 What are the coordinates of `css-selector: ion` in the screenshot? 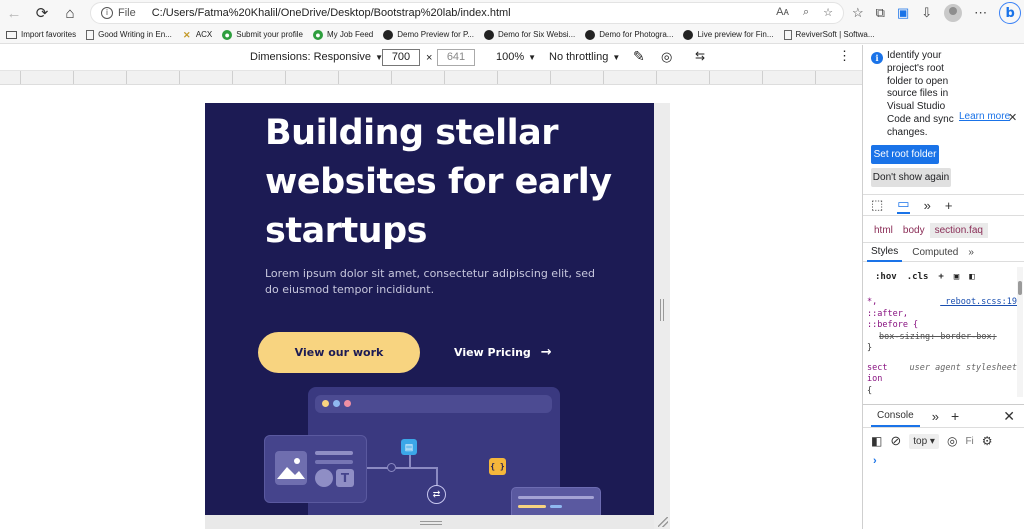 It's located at (875, 379).